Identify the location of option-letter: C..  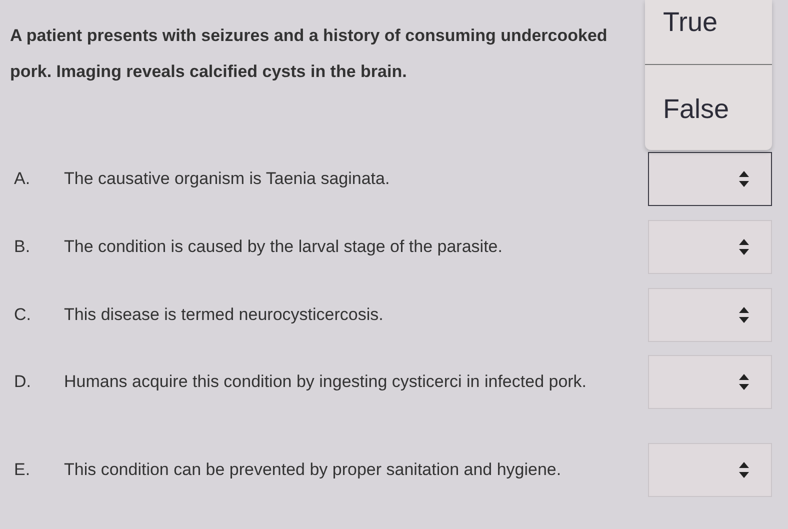
(23, 315).